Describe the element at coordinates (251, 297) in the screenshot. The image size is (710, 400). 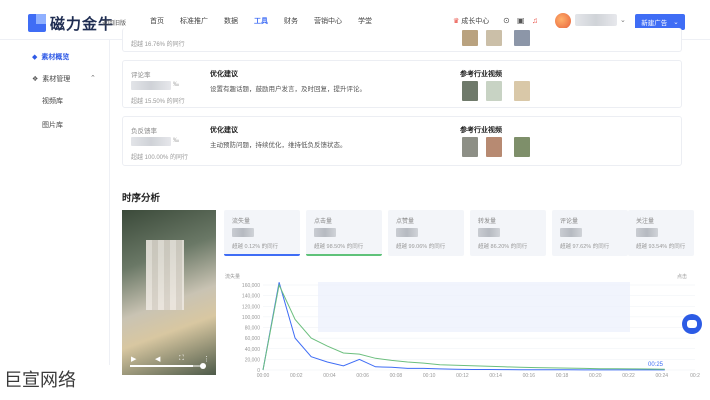
I see `y-tick-label: 140,000` at that location.